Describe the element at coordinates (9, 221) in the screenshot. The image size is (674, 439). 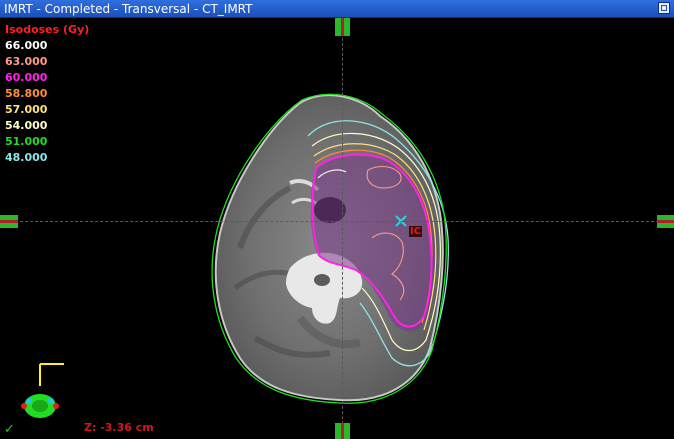
I see `crosshair-marker-left` at that location.